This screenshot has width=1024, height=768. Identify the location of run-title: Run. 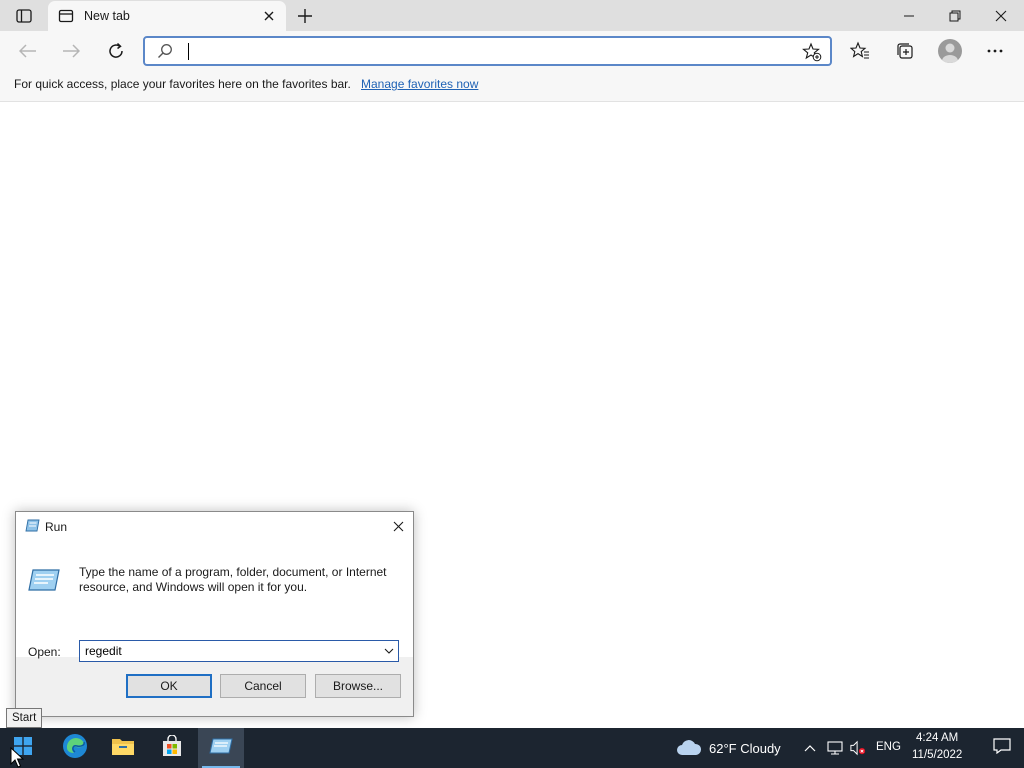
(56, 527).